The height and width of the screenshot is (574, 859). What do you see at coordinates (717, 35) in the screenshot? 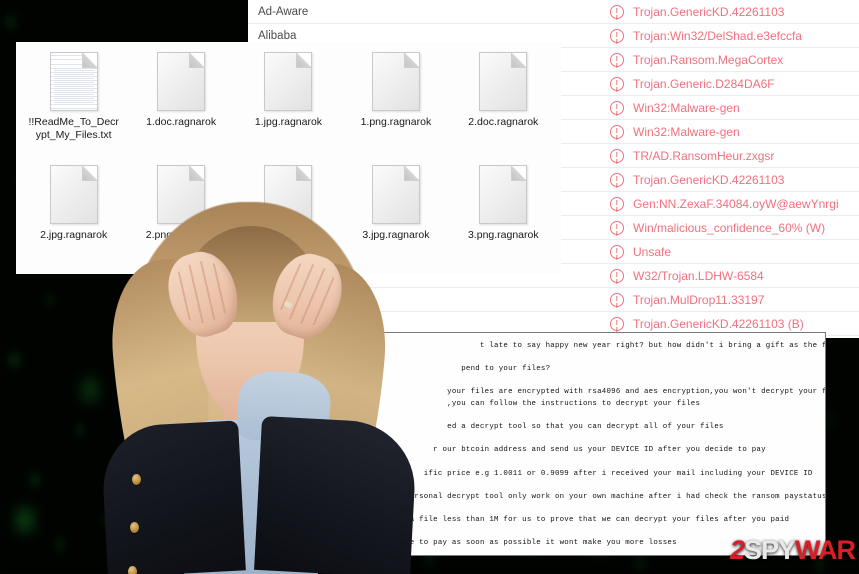
I see `detection-name: Trojan:Win32/DelShad.e3efccfa` at bounding box center [717, 35].